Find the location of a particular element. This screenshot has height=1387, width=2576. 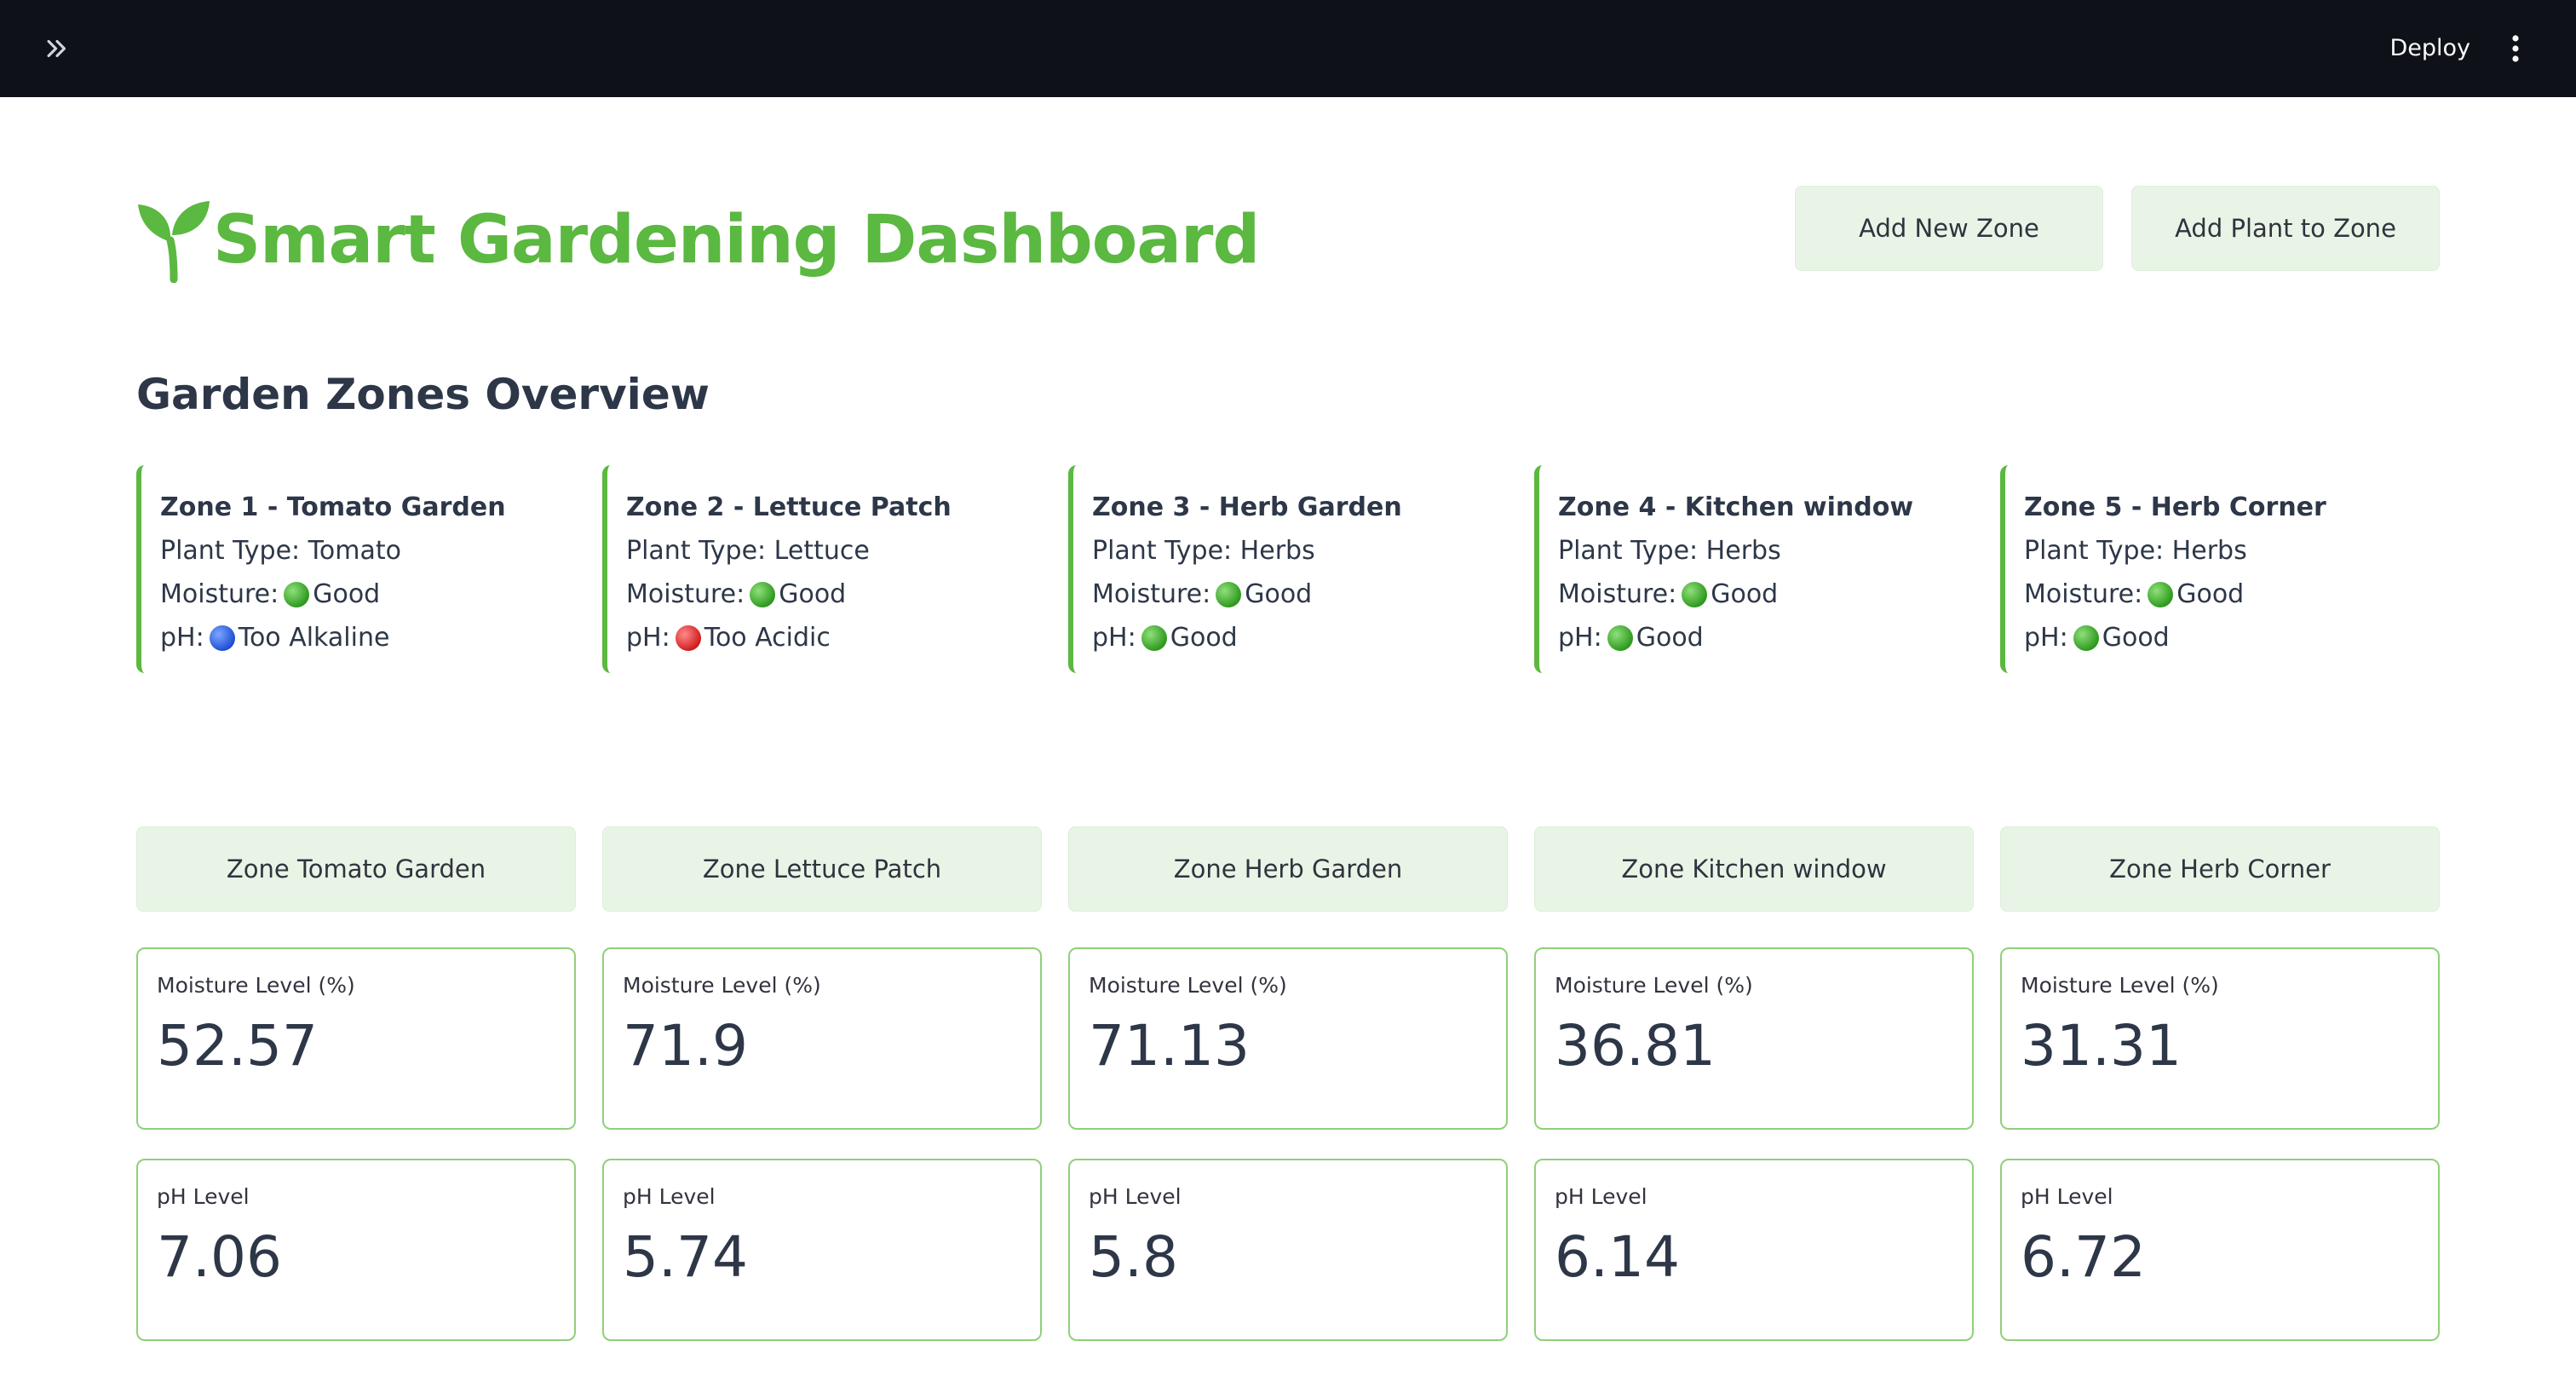

main-menu-button is located at coordinates (2516, 48).